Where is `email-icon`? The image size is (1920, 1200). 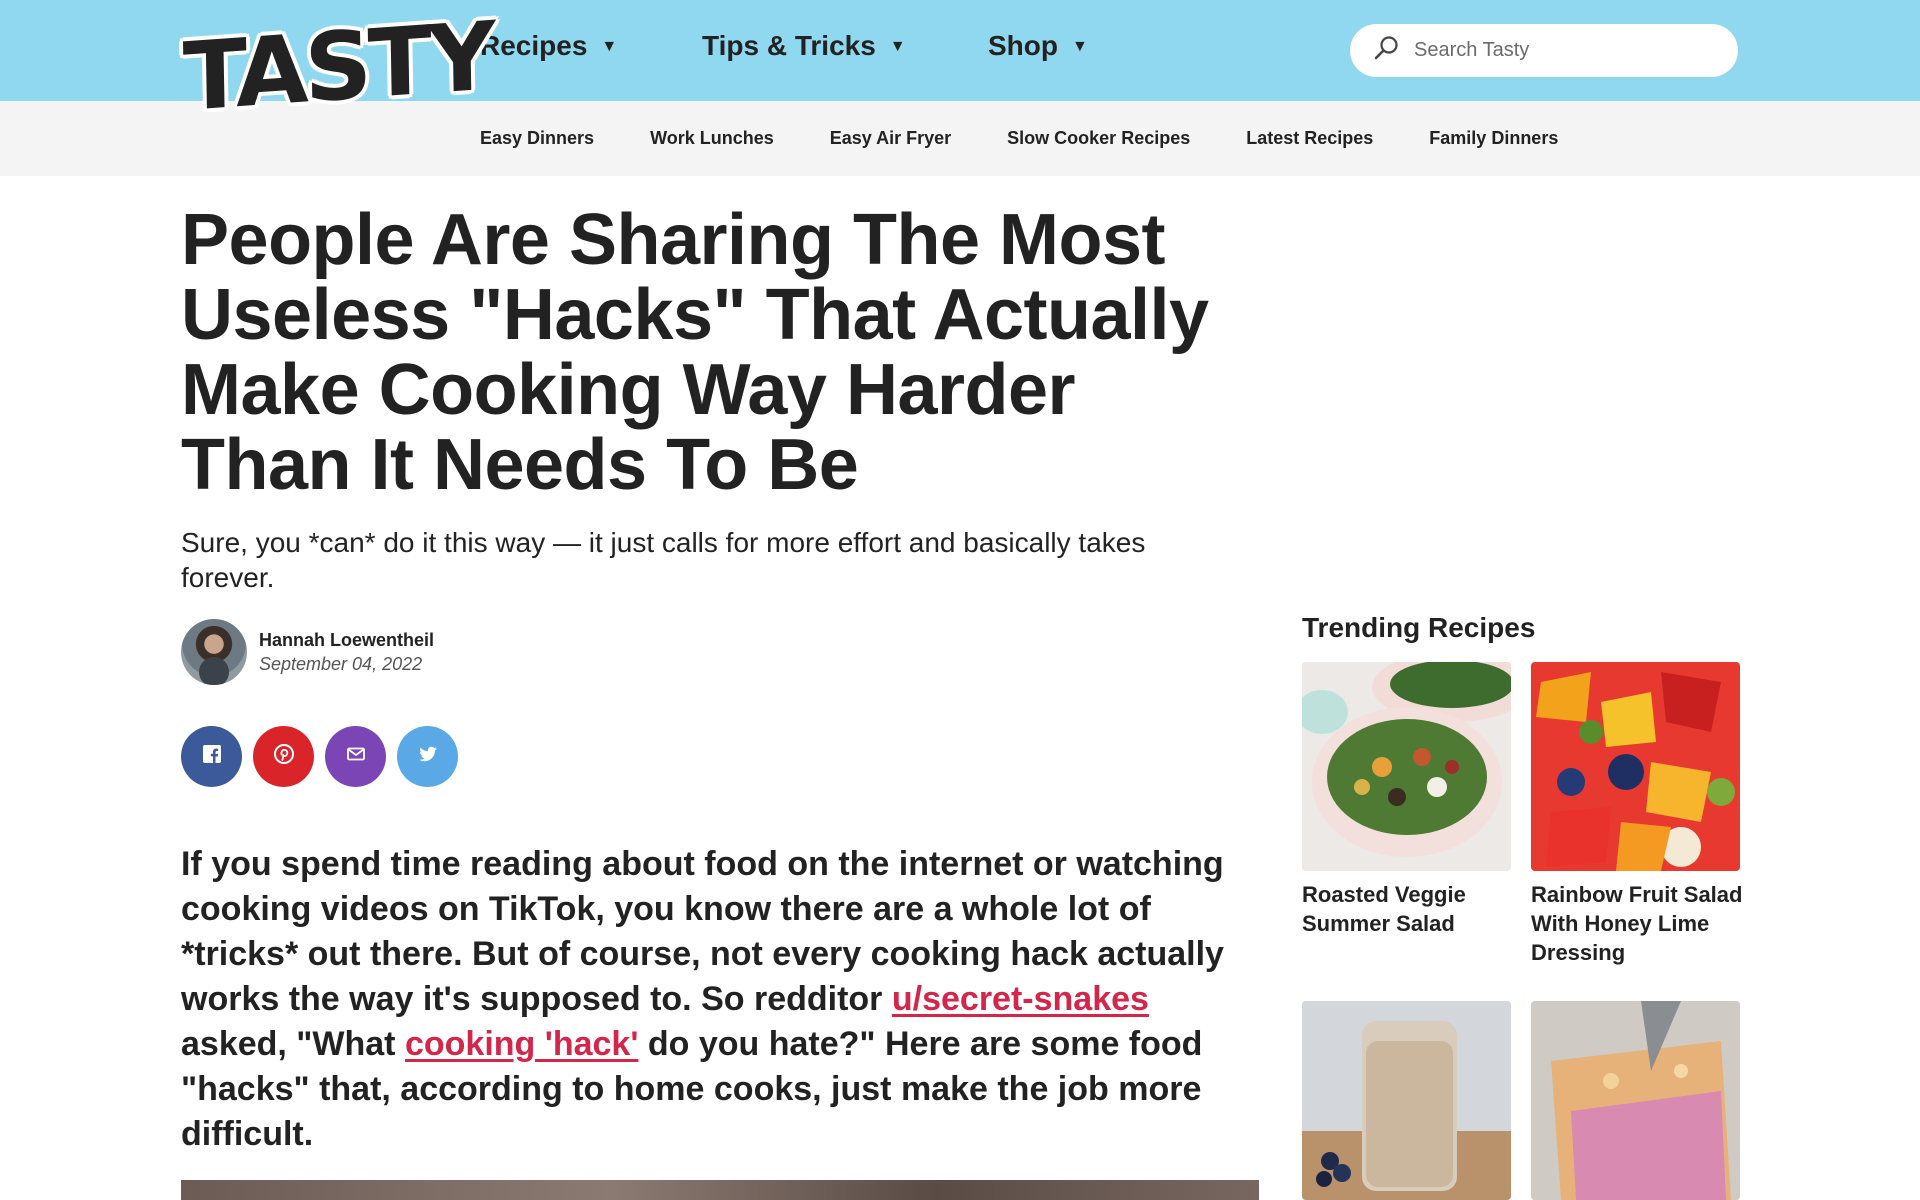 email-icon is located at coordinates (356, 756).